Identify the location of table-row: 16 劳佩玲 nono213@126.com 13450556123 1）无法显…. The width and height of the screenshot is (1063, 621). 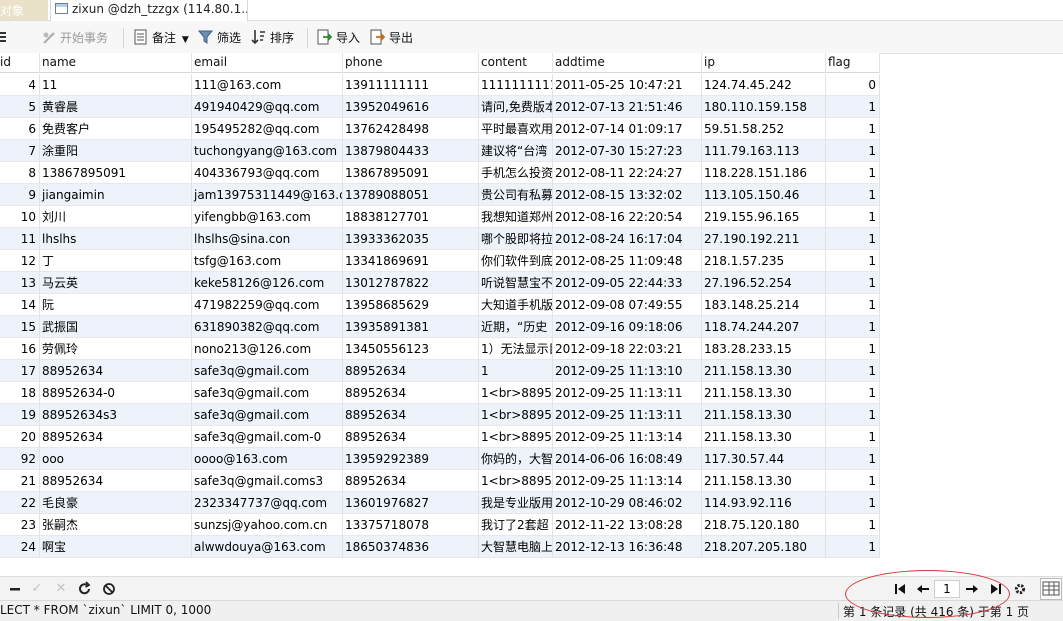
(440, 349).